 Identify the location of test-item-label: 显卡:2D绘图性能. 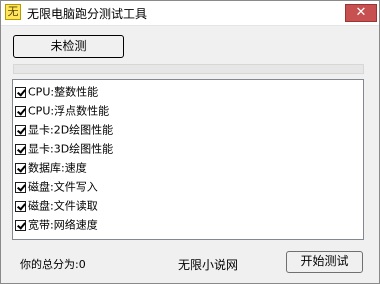
(71, 130).